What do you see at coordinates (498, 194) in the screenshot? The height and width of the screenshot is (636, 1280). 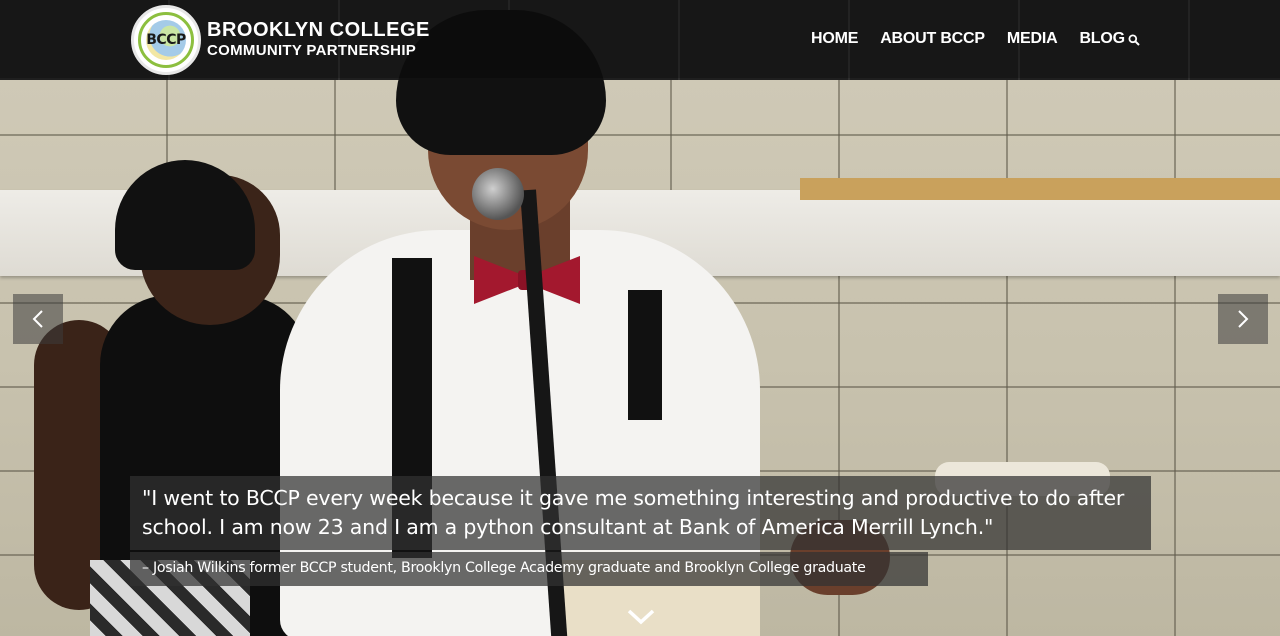 I see `microphone` at bounding box center [498, 194].